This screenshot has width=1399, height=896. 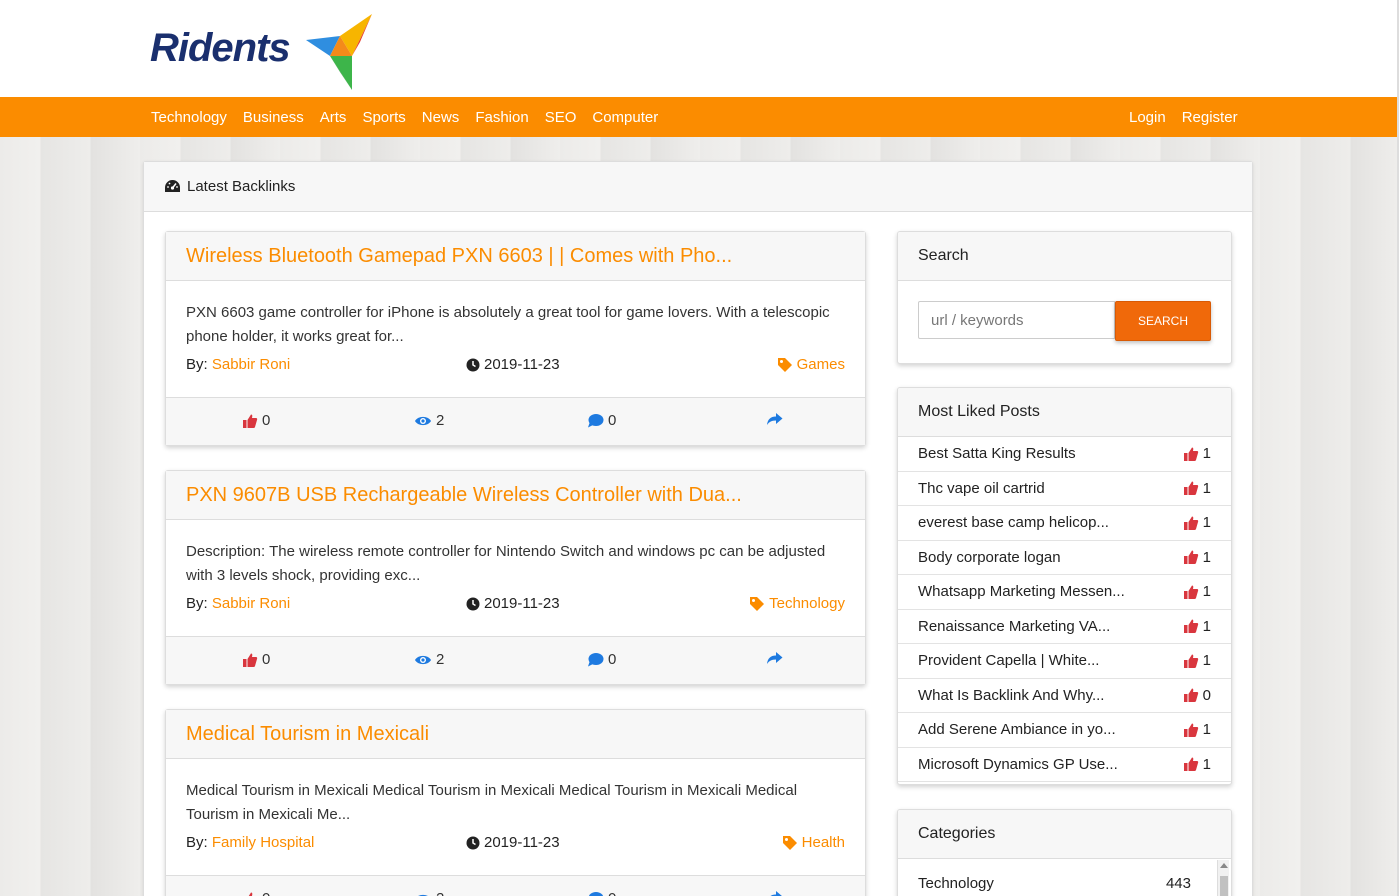 I want to click on most-liked-label: Thc vape oil cartrid, so click(x=981, y=488).